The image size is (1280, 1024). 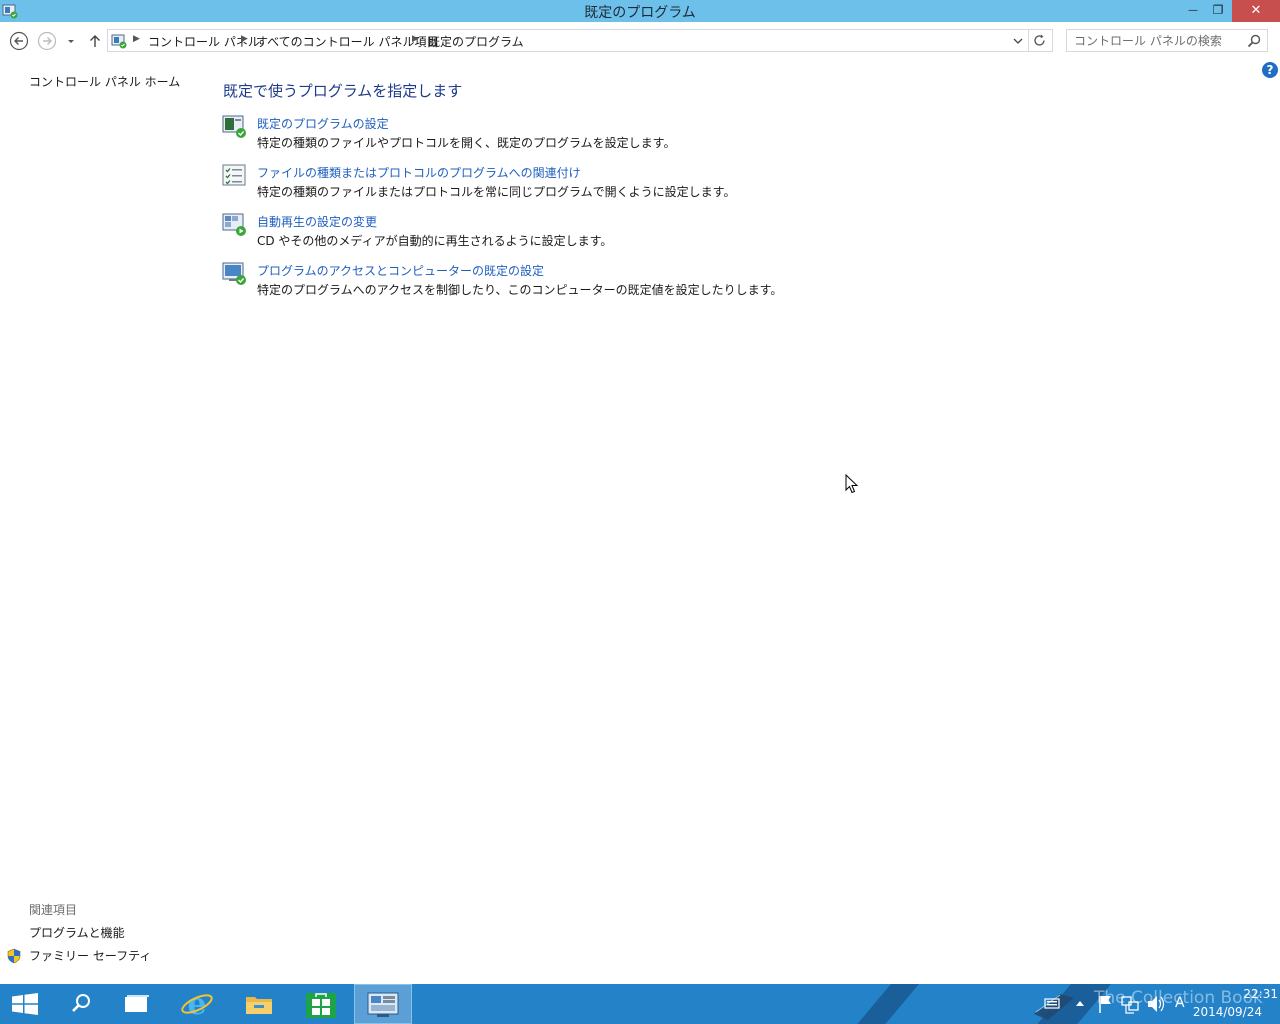 I want to click on program-access-defaults-link: プログラムのアクセスとコンピューターの既定の設定, so click(x=400, y=270).